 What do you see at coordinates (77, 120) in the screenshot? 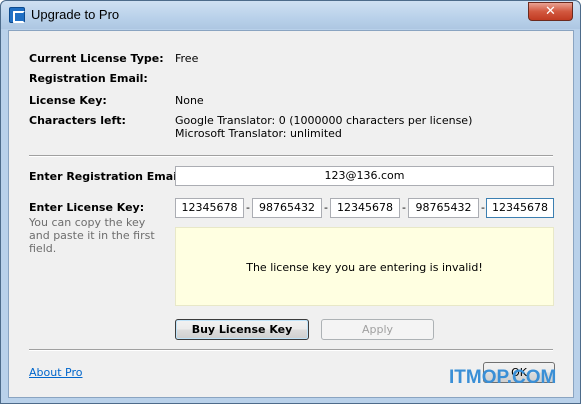
I see `characters-left-label: Characters left:` at bounding box center [77, 120].